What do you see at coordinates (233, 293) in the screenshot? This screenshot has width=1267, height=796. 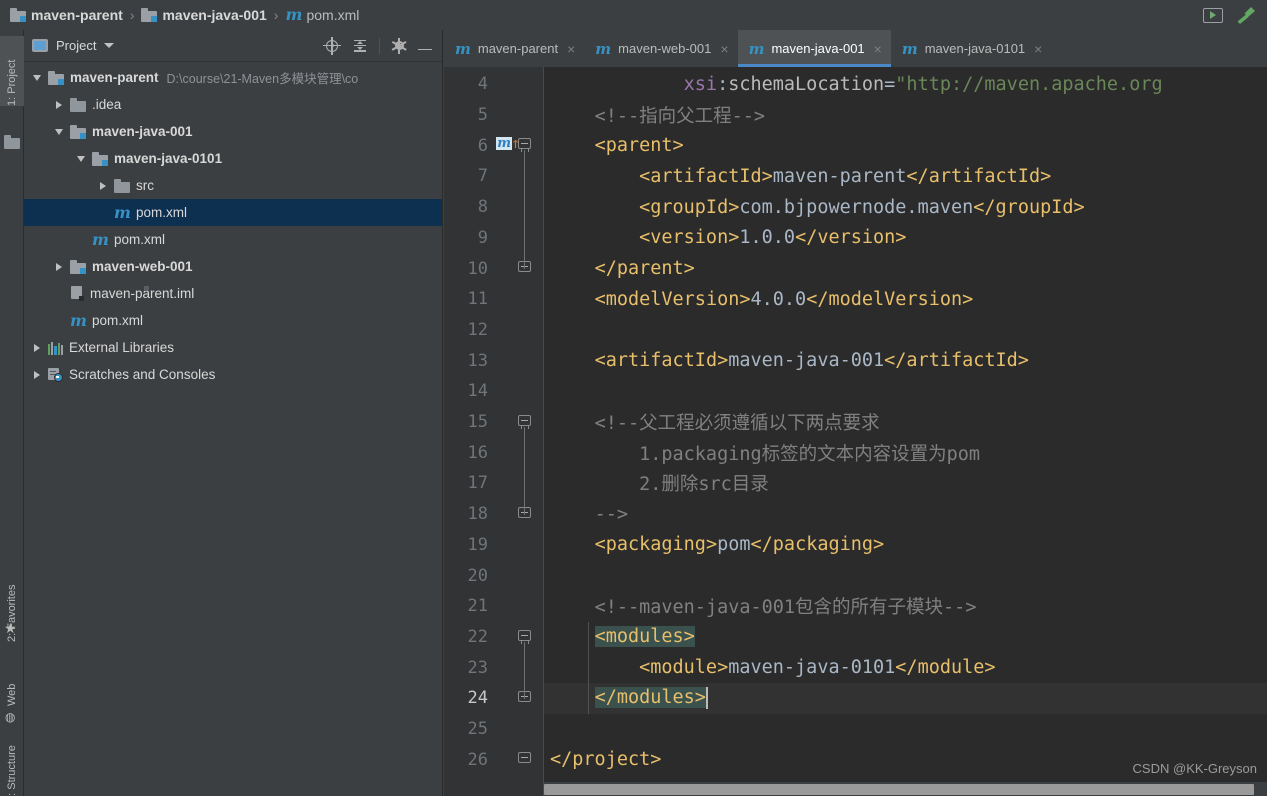 I see `tree-item-maven-parent-iml: maven-parent.iml` at bounding box center [233, 293].